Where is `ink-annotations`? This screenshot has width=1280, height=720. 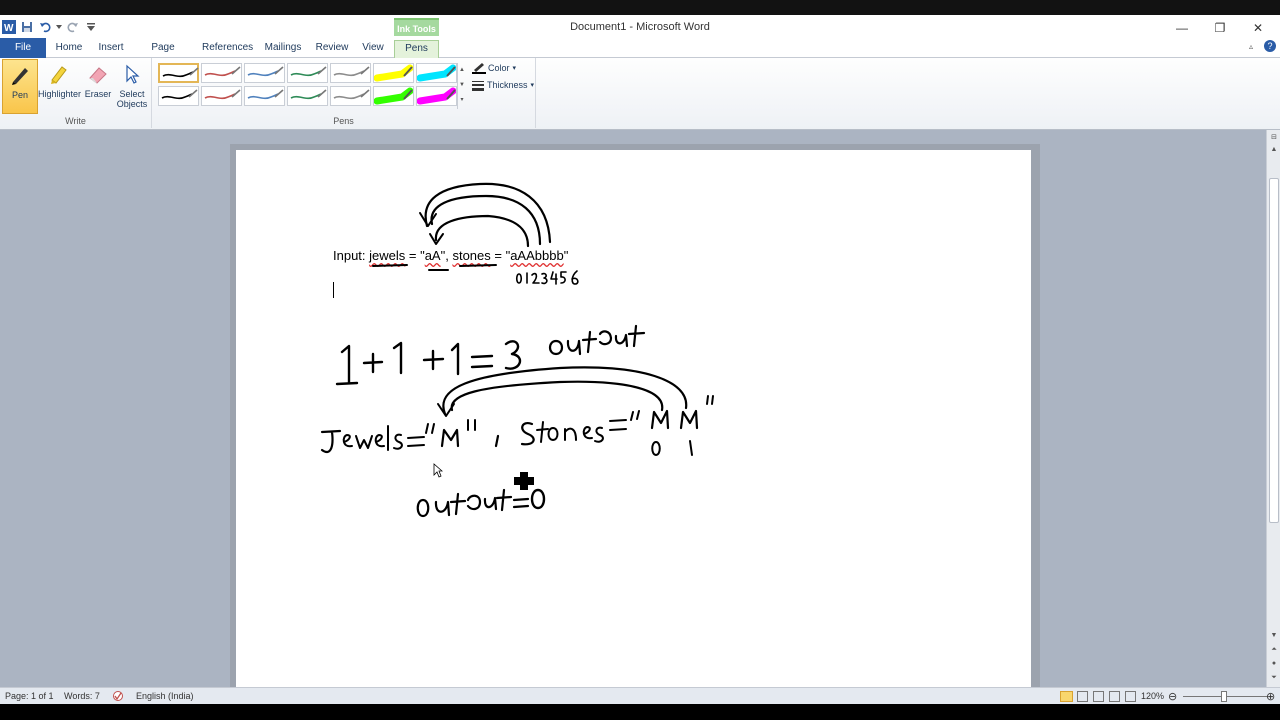 ink-annotations is located at coordinates (517, 350).